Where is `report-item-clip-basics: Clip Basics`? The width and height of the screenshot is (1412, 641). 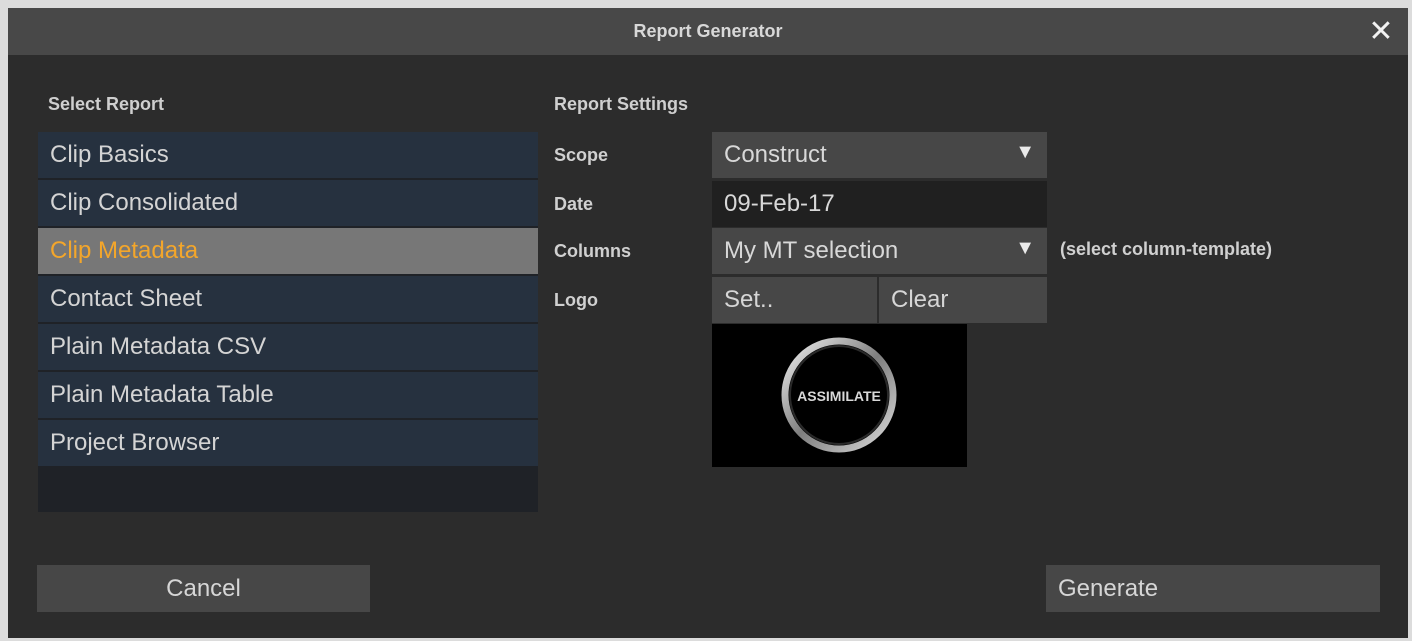 report-item-clip-basics: Clip Basics is located at coordinates (288, 155).